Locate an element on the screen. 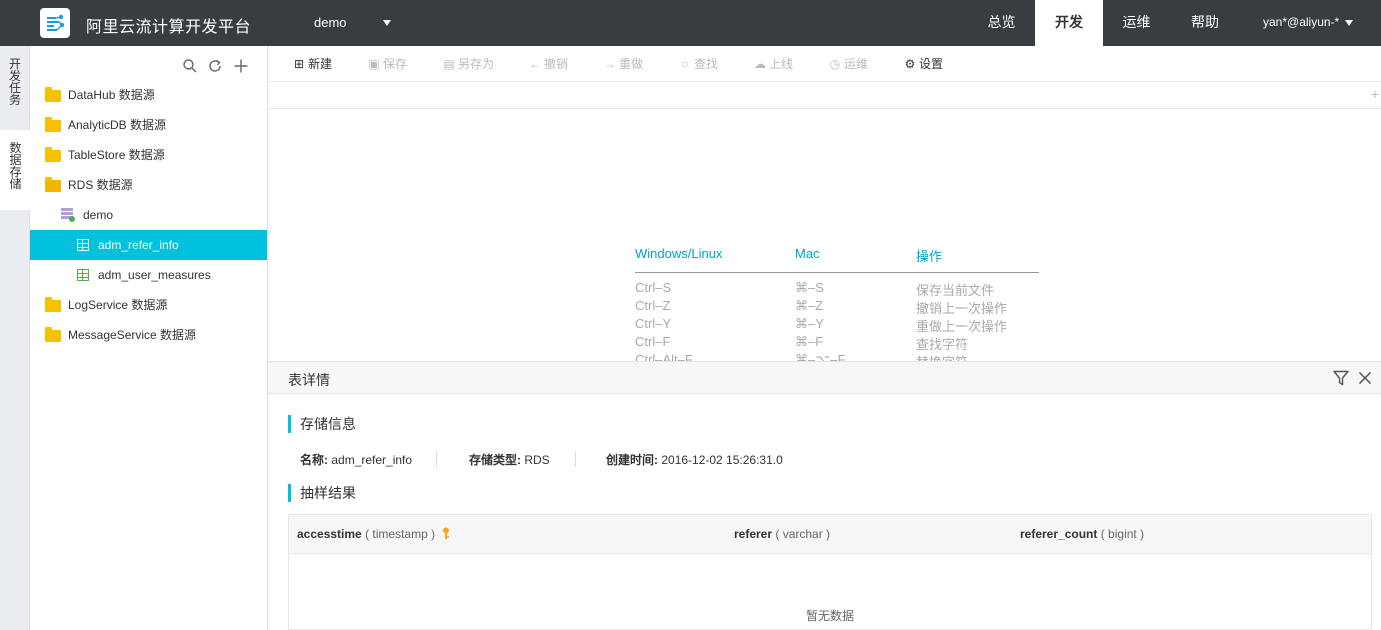 Image resolution: width=1381 pixels, height=630 pixels. tree-item-adm-user-measures: adm_user_measures is located at coordinates (148, 275).